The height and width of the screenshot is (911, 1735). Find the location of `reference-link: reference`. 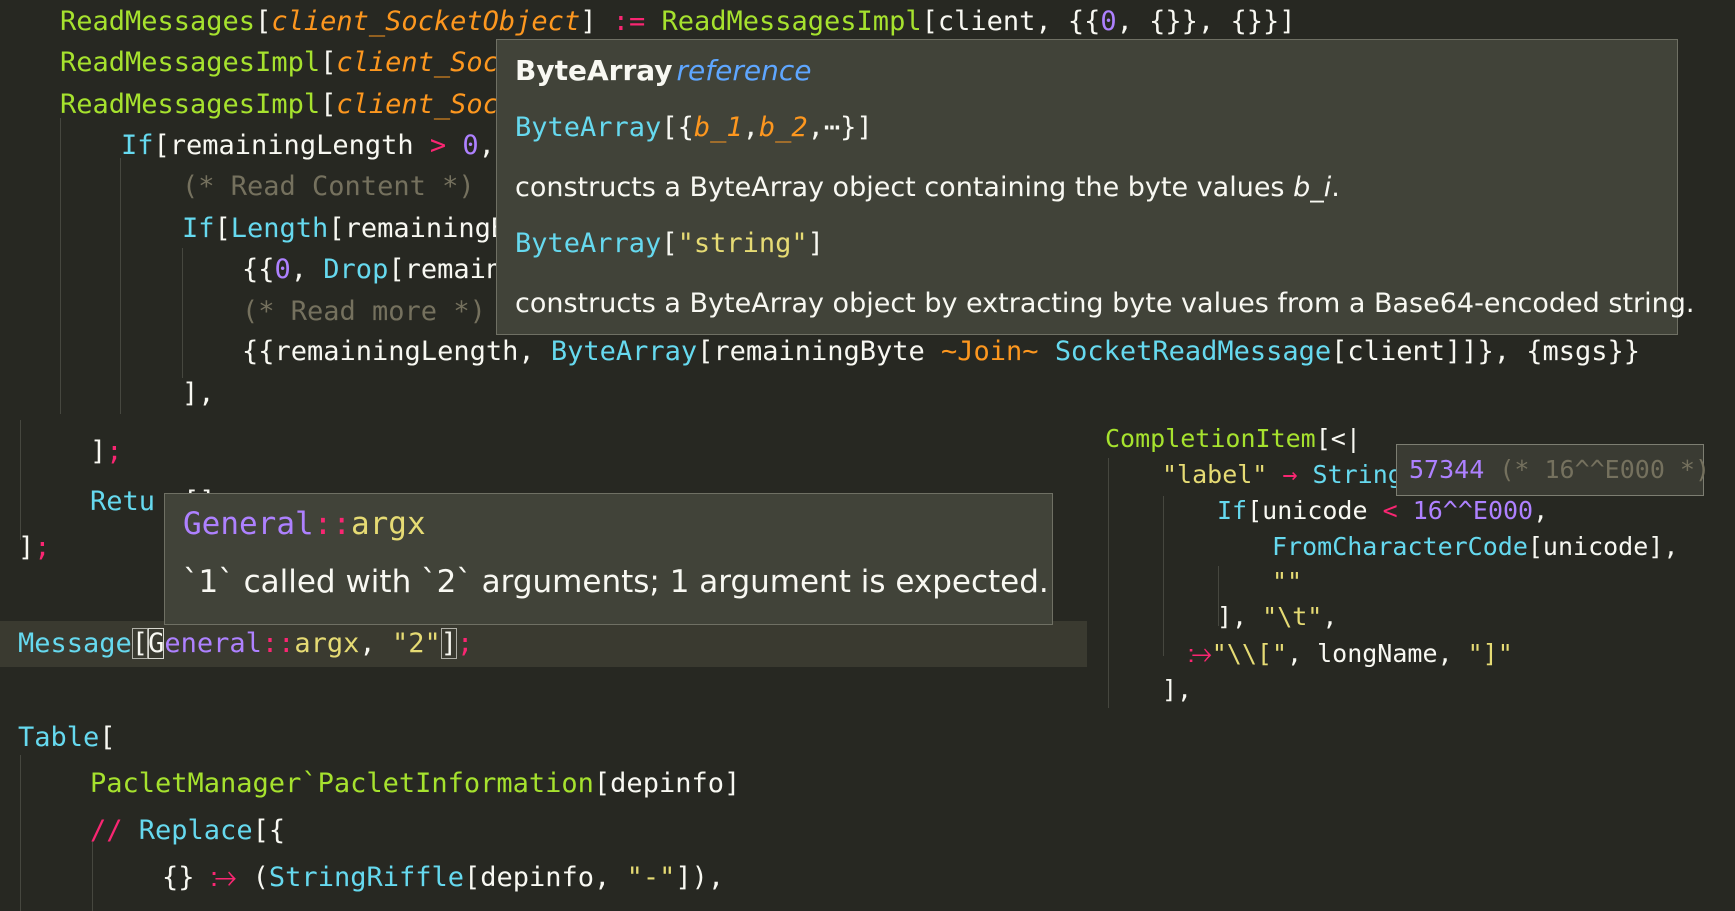

reference-link: reference is located at coordinates (744, 70).